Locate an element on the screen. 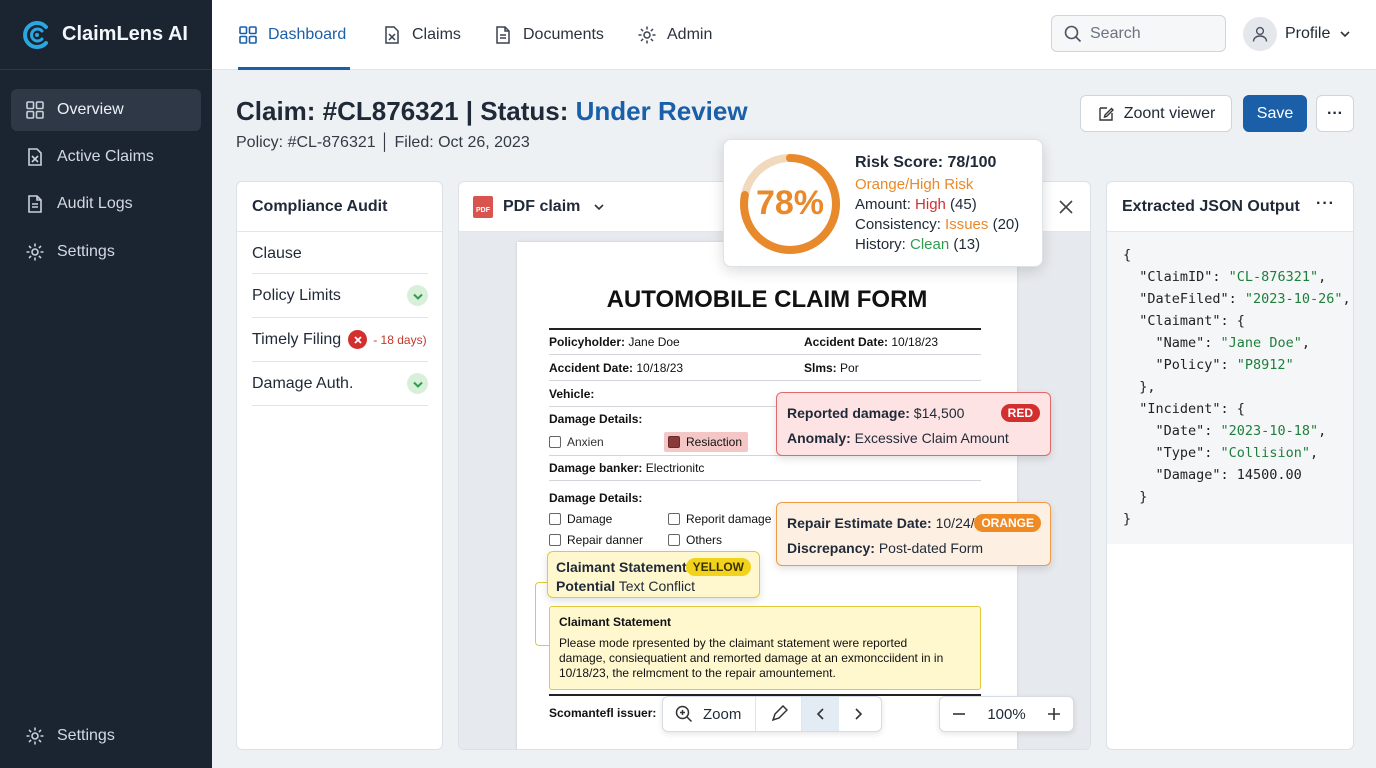  json-line: { is located at coordinates (1127, 255).